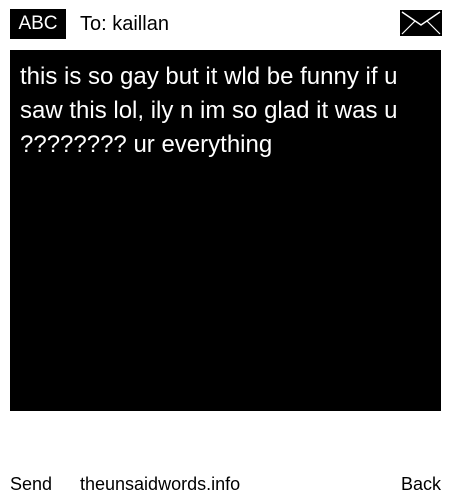 The image size is (450, 500). Describe the element at coordinates (225, 25) in the screenshot. I see `message-header: ABC To: kaillan` at that location.